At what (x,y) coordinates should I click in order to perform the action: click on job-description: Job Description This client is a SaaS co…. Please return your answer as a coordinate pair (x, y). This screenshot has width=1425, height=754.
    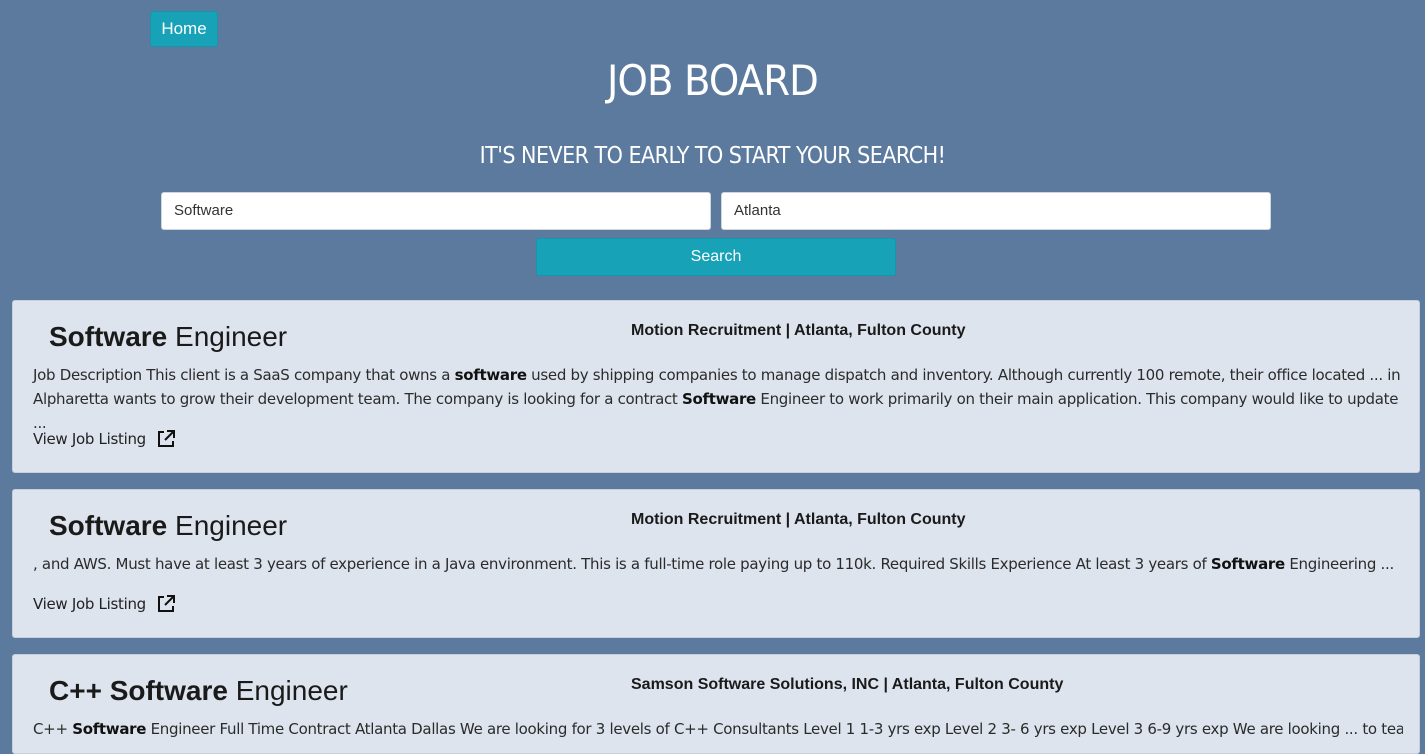
    Looking at the image, I should click on (717, 399).